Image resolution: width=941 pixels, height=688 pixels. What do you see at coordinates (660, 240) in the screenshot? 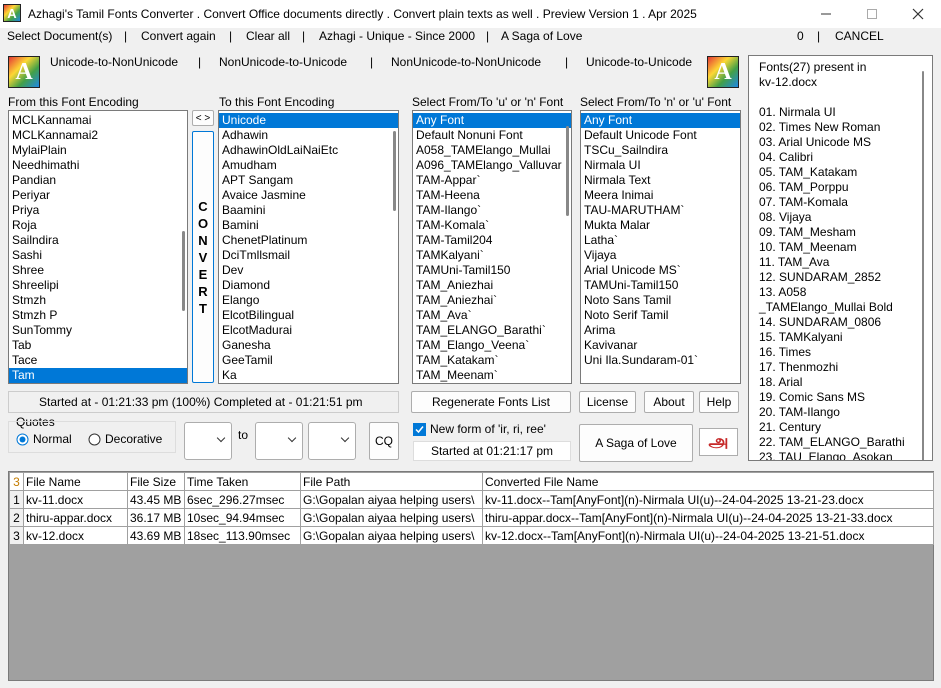
I see `list-item: Latha`` at bounding box center [660, 240].